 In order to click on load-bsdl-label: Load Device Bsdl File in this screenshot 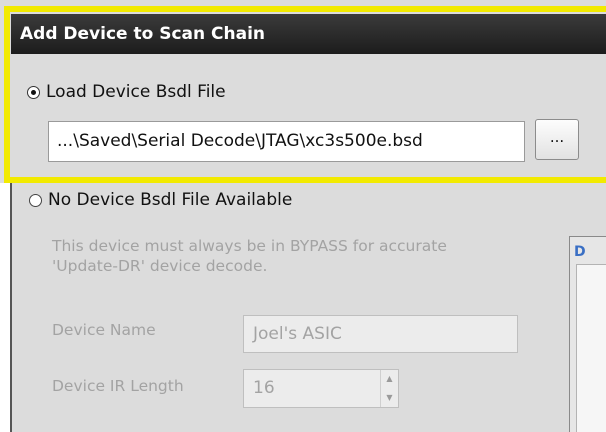, I will do `click(136, 92)`.